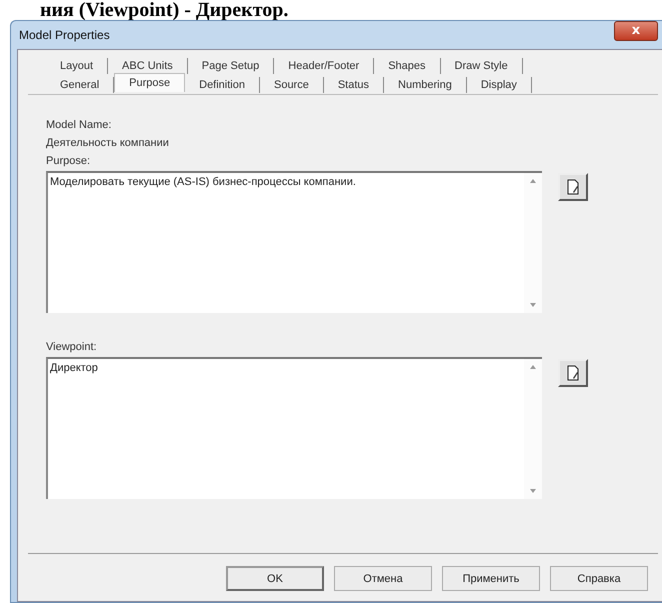  What do you see at coordinates (292, 84) in the screenshot?
I see `tab: Source` at bounding box center [292, 84].